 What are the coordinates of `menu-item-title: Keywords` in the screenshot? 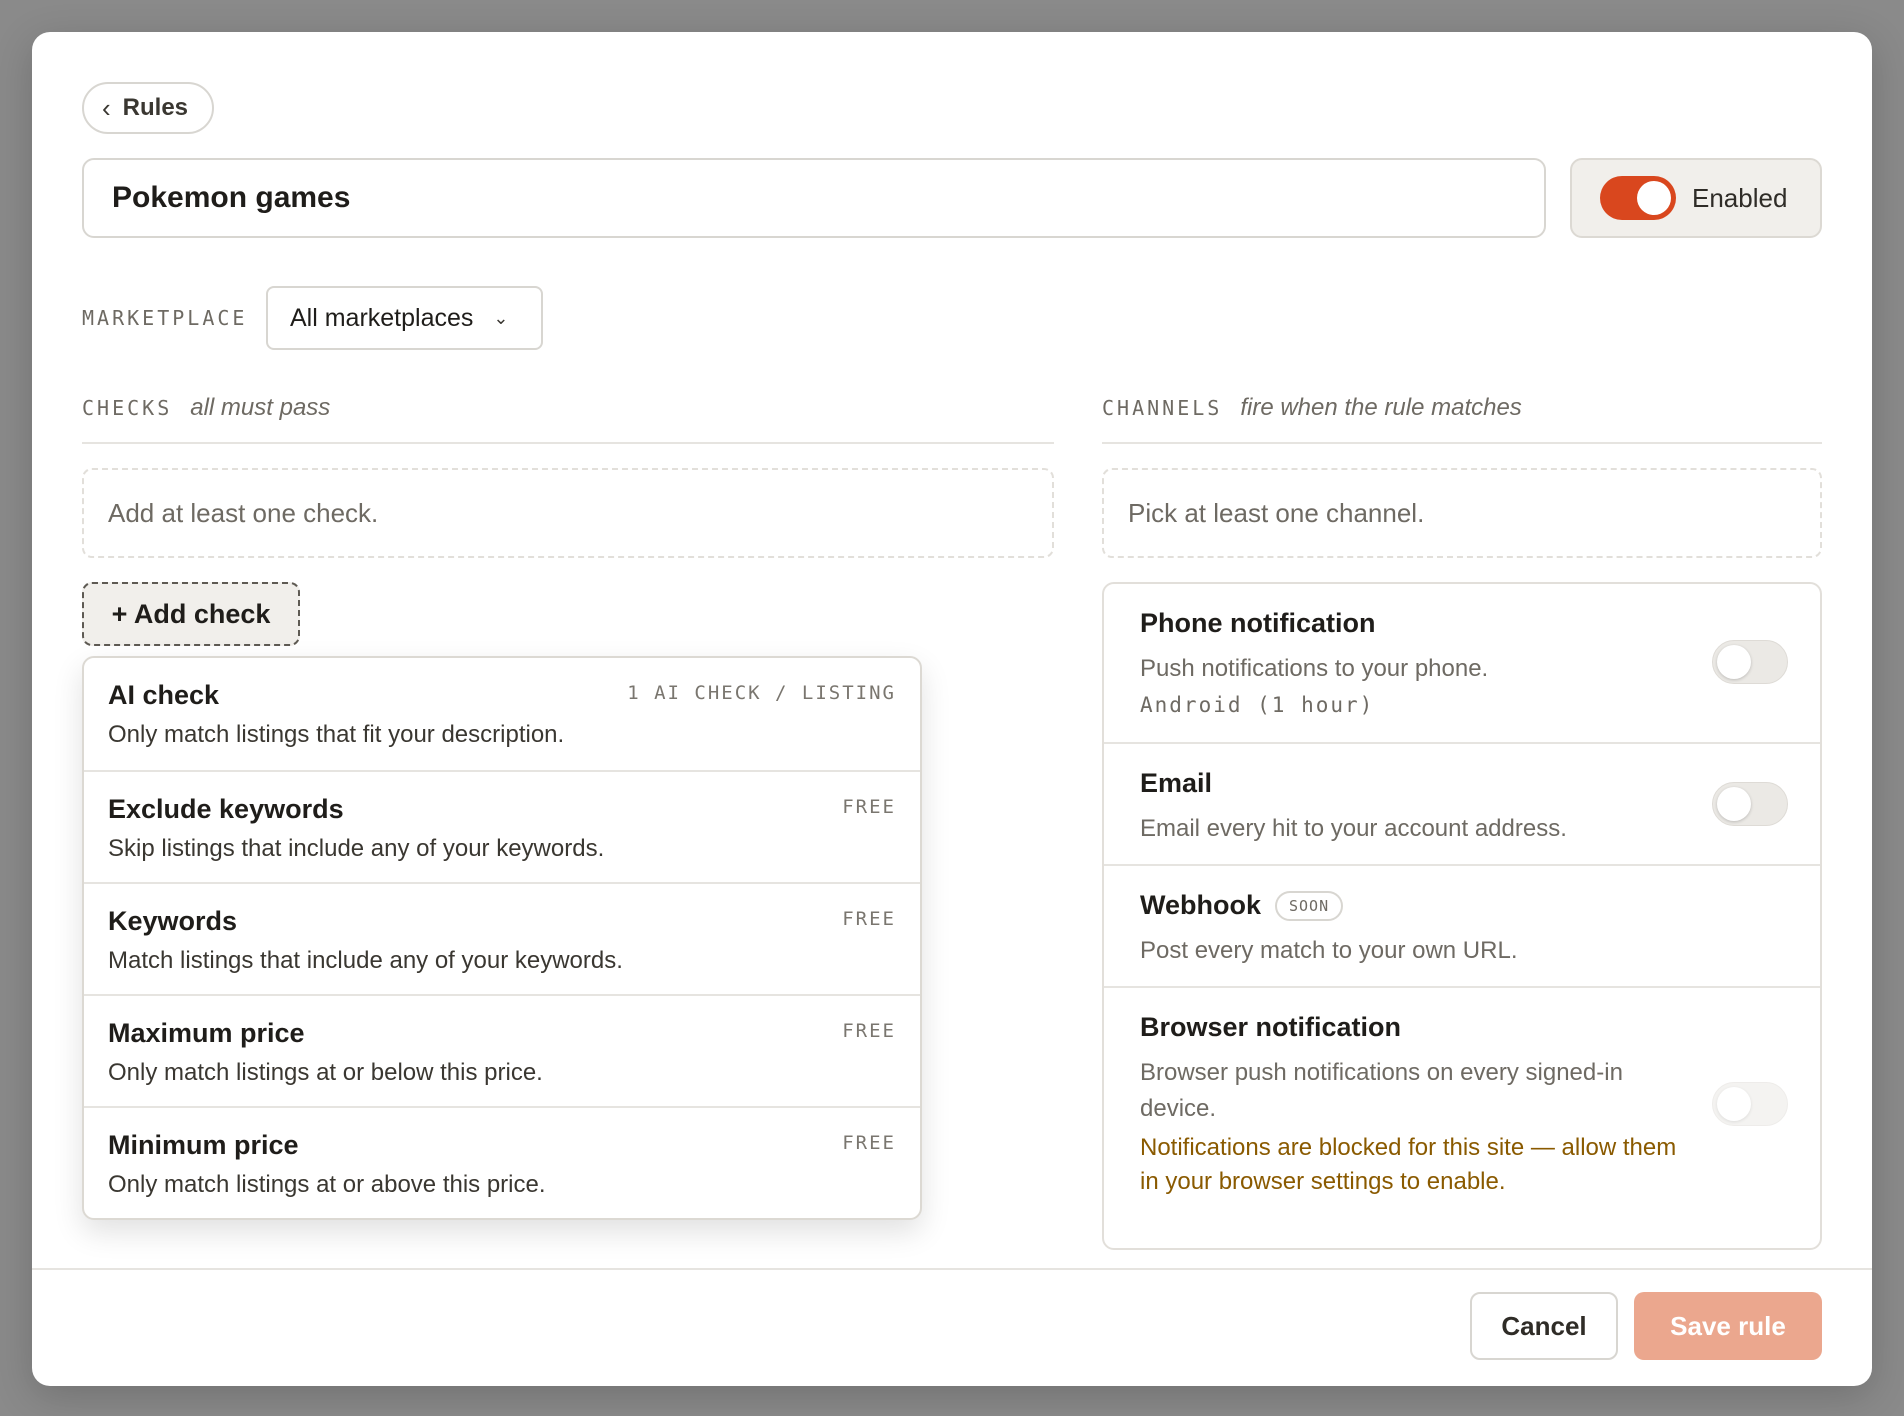 It's located at (173, 921).